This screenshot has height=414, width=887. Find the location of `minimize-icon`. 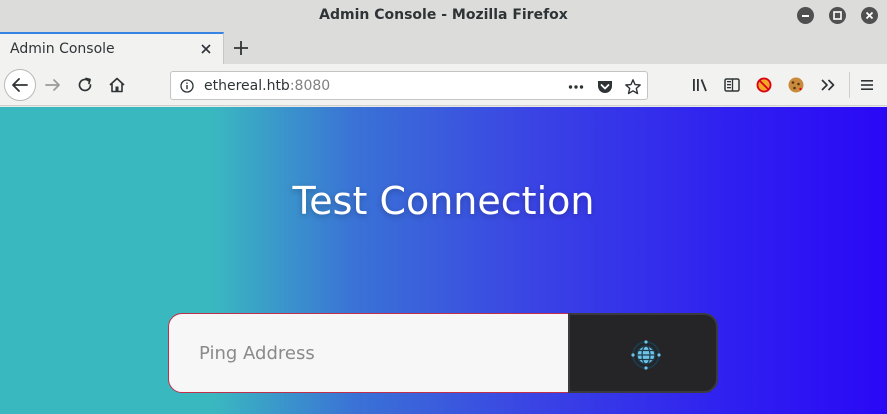

minimize-icon is located at coordinates (805, 15).